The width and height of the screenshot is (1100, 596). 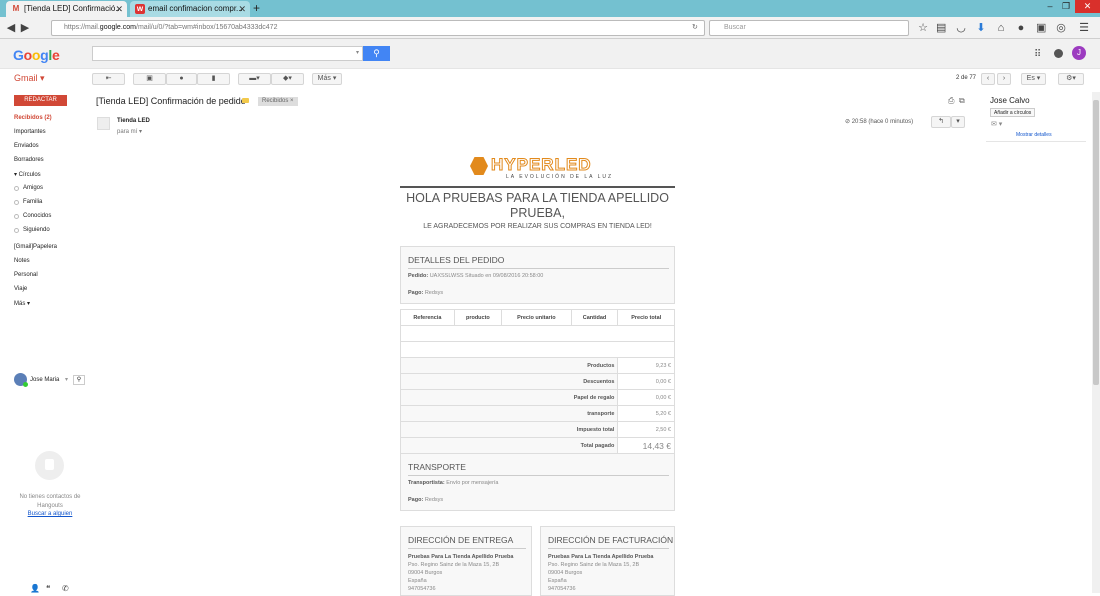 I want to click on show-details-link: Mostrar detalles, so click(x=1034, y=135).